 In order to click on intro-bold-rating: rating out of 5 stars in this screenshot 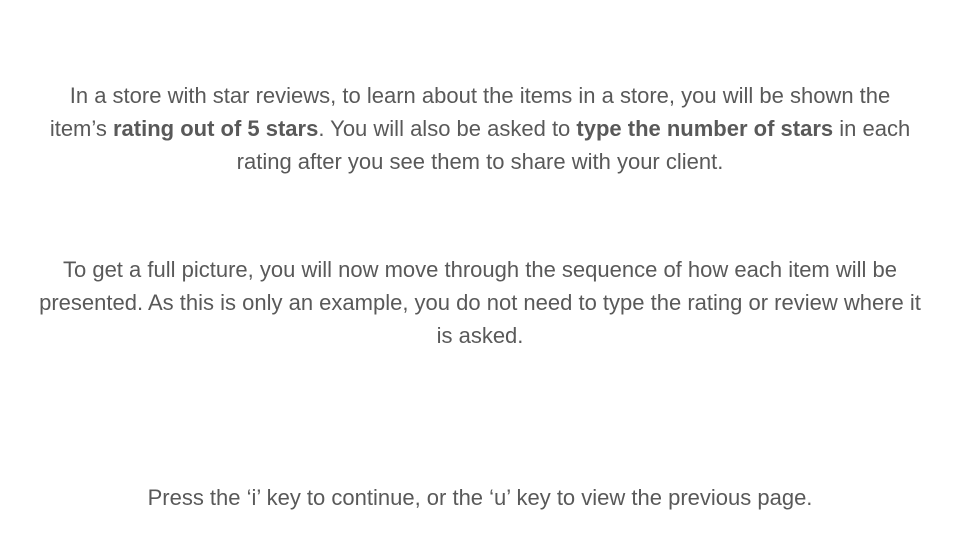, I will do `click(215, 128)`.